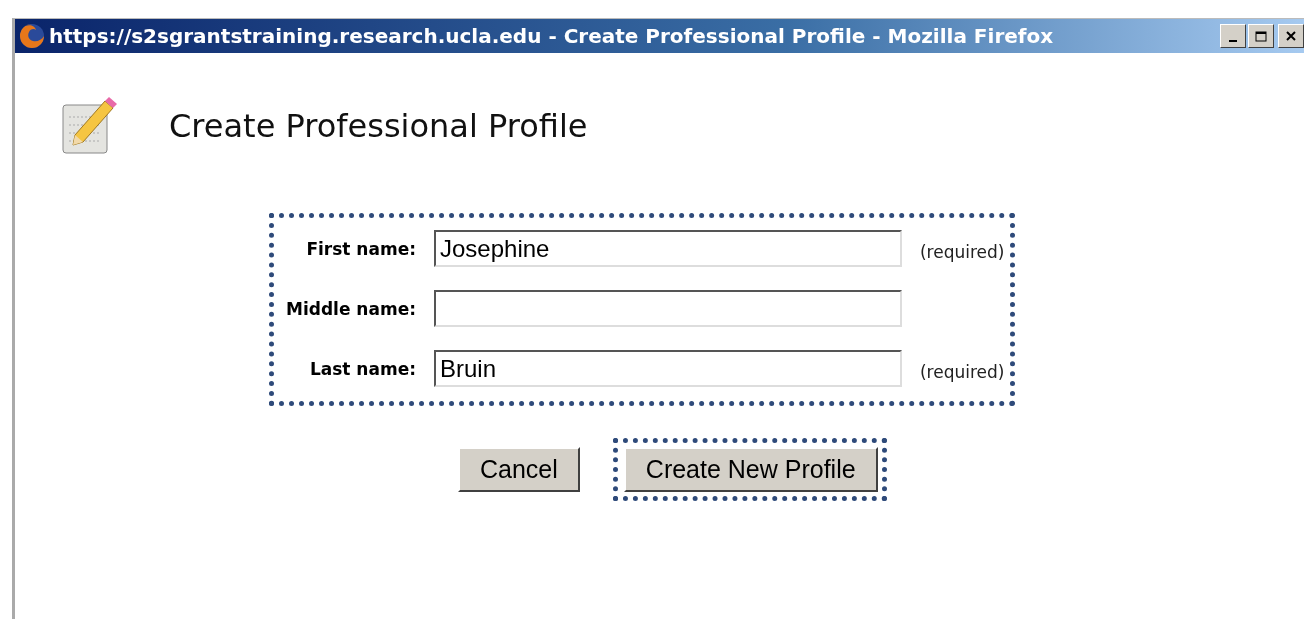  What do you see at coordinates (668, 248) in the screenshot?
I see `input-field: Josephine` at bounding box center [668, 248].